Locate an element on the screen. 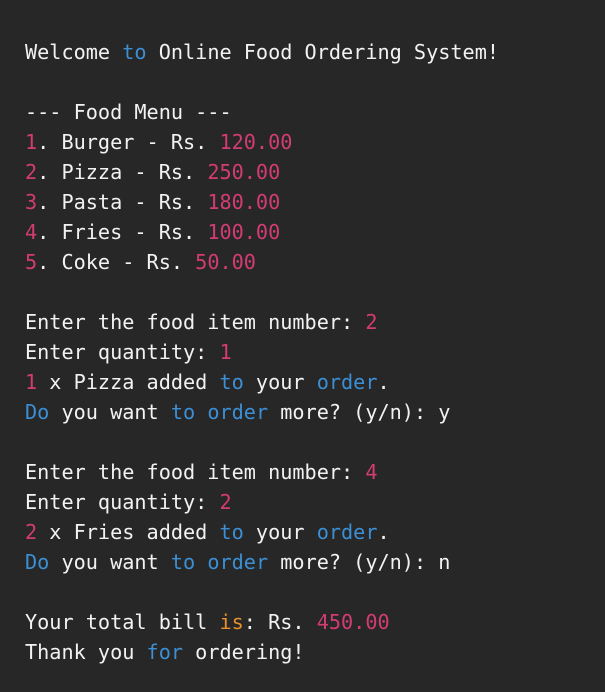 This screenshot has width=605, height=692. terminal-line: Enter the food item number: 2 is located at coordinates (312, 322).